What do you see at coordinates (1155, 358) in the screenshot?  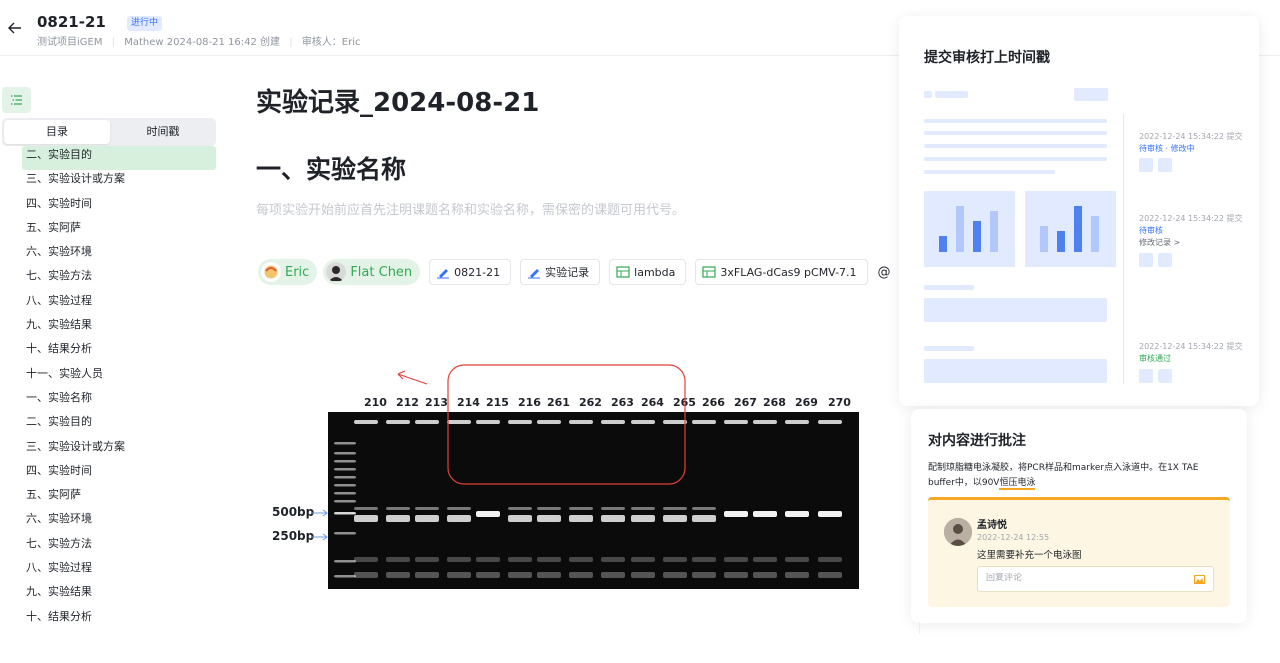 I see `timeline-status: 审核通过` at bounding box center [1155, 358].